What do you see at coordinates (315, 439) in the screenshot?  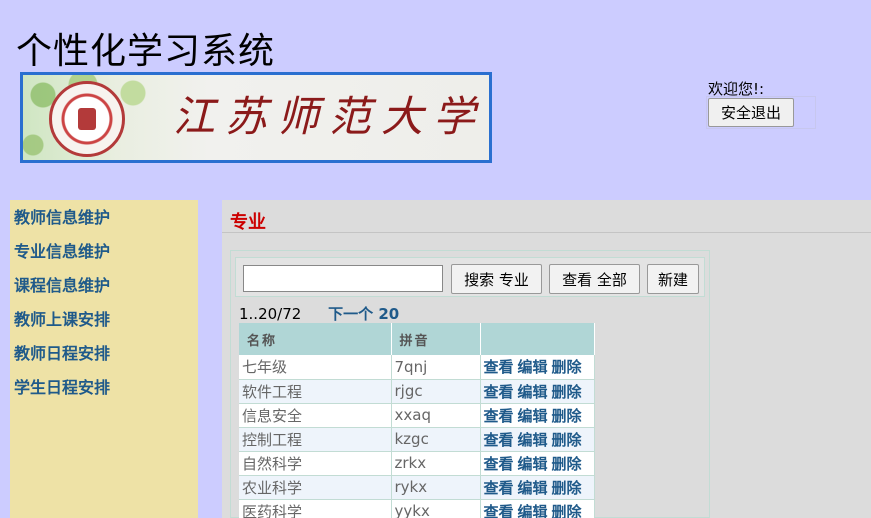 I see `cell-name: 控制工程` at bounding box center [315, 439].